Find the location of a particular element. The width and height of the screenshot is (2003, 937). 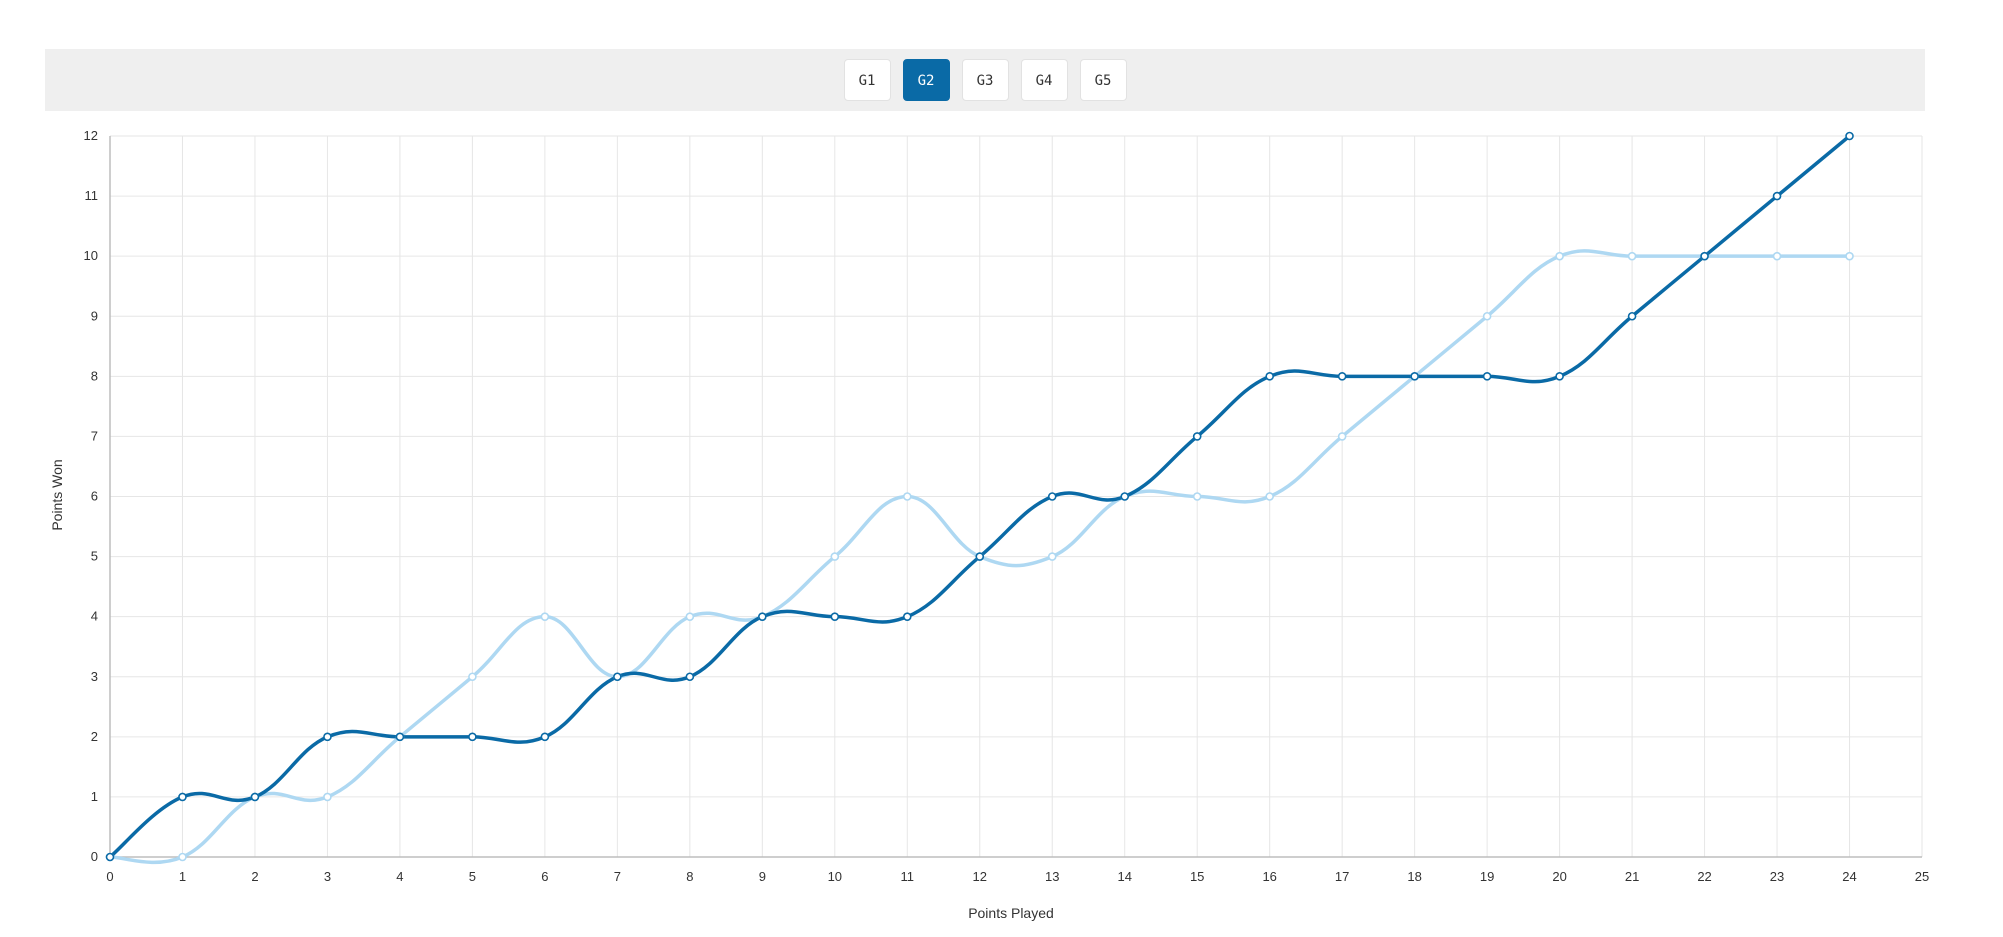

x-tick-label: 17 is located at coordinates (1342, 876).